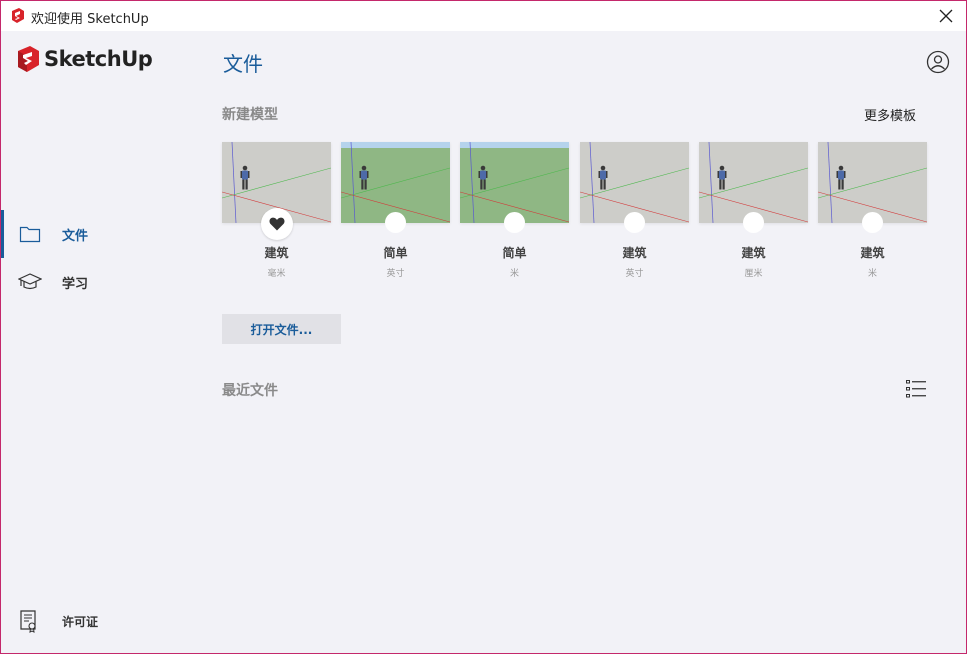  What do you see at coordinates (938, 62) in the screenshot?
I see `user-account-icon` at bounding box center [938, 62].